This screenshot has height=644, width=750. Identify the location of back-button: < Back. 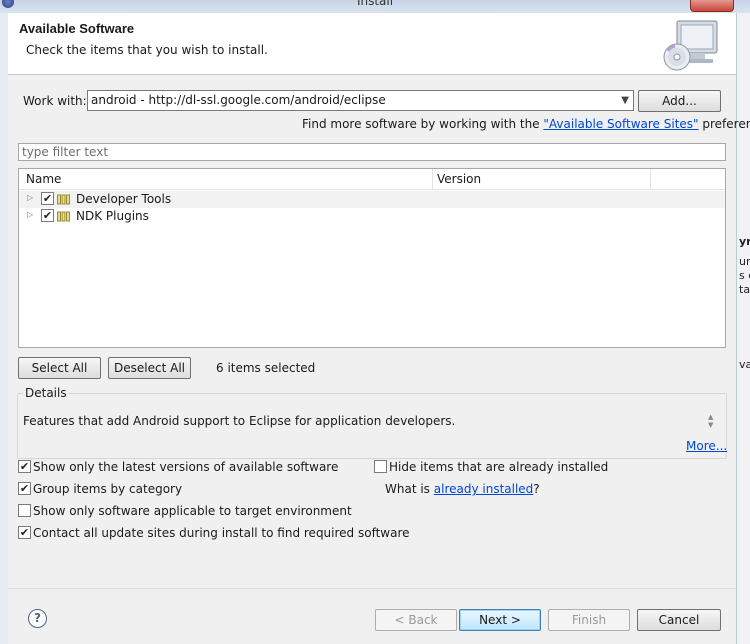
(416, 620).